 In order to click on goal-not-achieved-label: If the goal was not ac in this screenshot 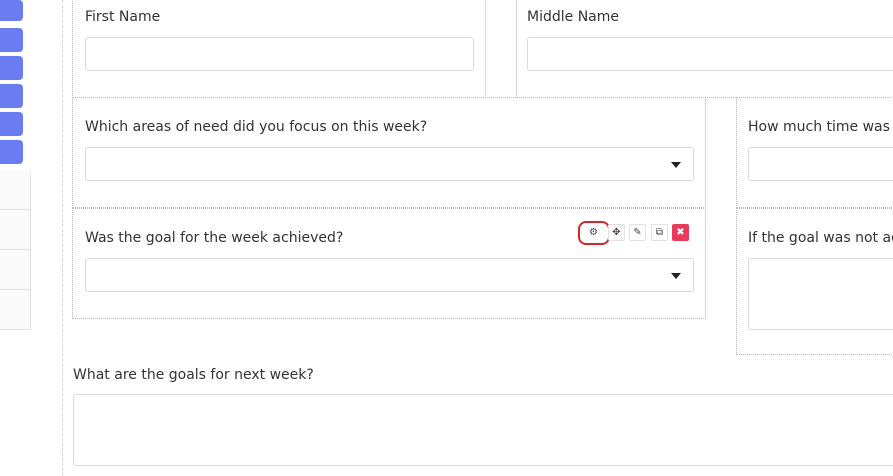, I will do `click(820, 238)`.